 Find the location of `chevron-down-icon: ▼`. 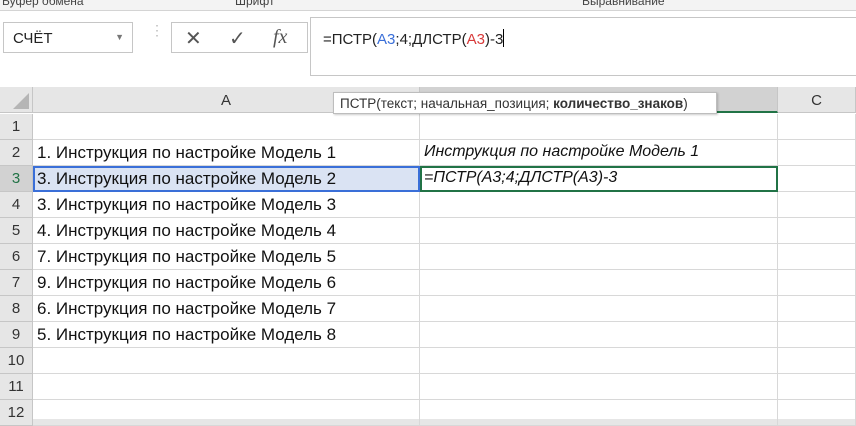

chevron-down-icon: ▼ is located at coordinates (119, 37).